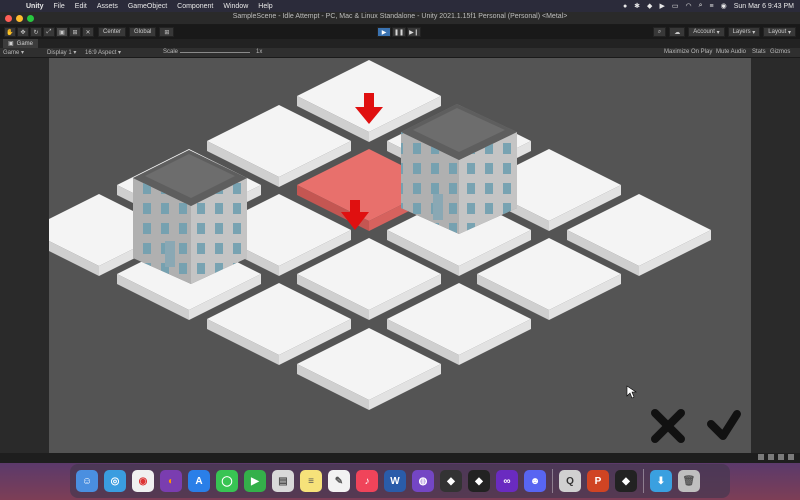  Describe the element at coordinates (171, 52) in the screenshot. I see `scale-label: Scale` at that location.